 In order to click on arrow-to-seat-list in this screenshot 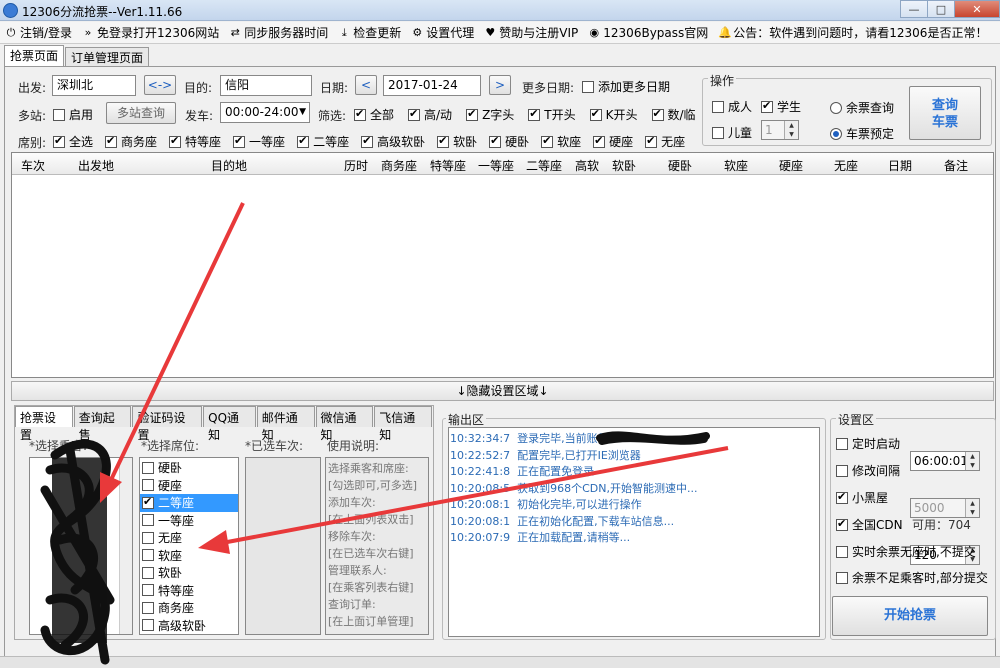, I will do `click(463, 500)`.